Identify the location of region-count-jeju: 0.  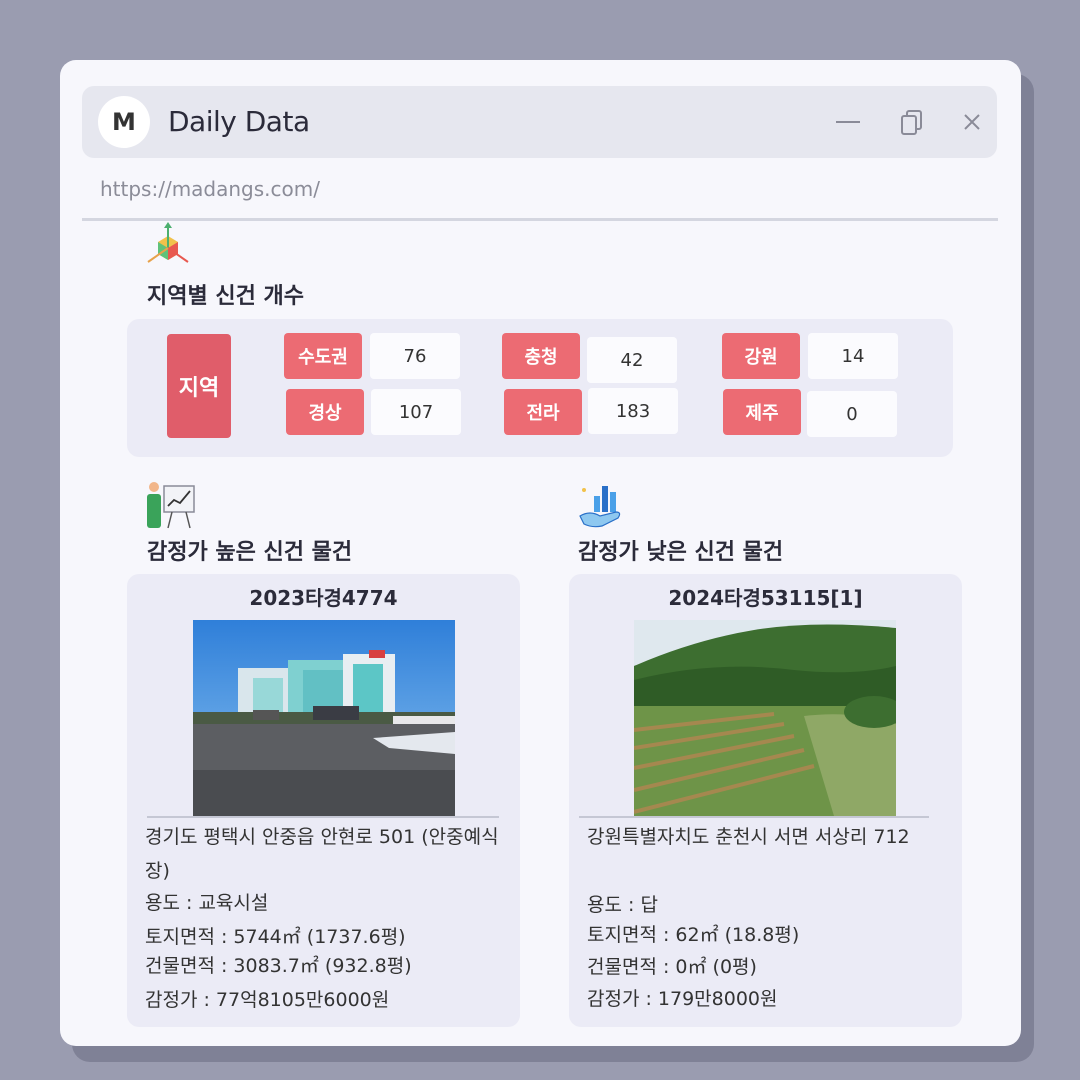
(852, 414).